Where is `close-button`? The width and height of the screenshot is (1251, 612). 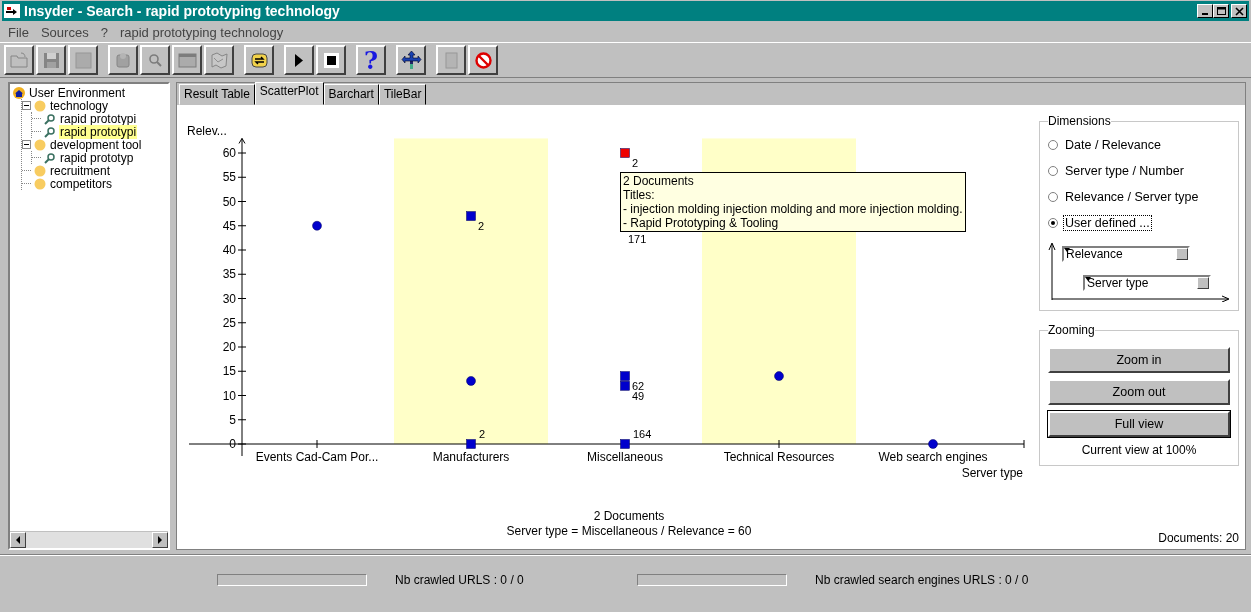
close-button is located at coordinates (1239, 11).